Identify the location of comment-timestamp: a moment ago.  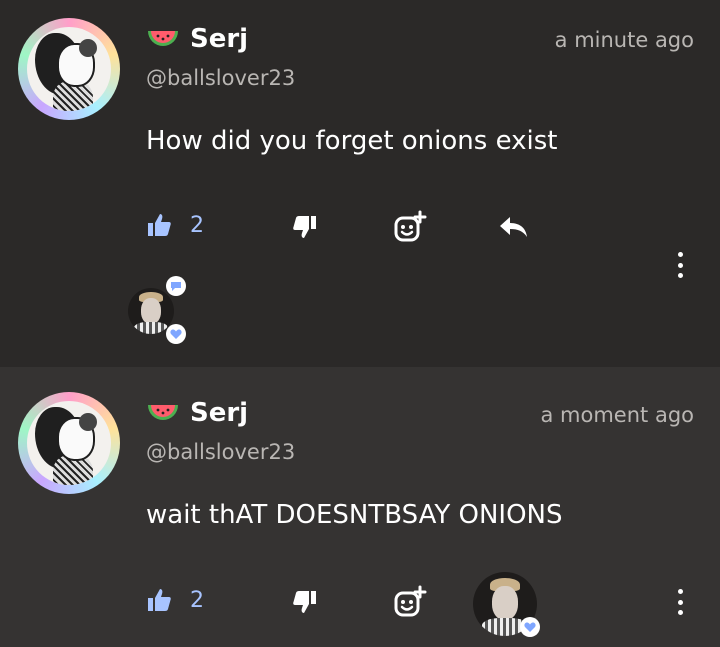
(617, 415).